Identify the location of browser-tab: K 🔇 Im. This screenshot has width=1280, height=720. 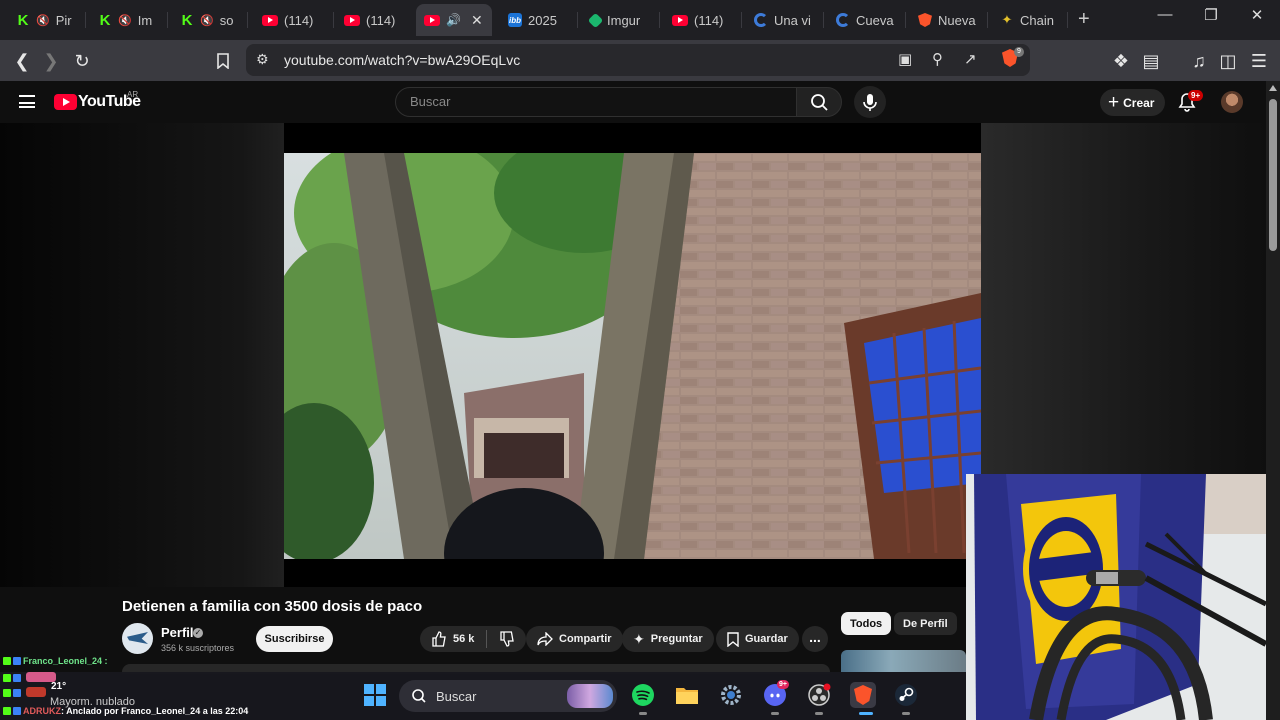
(129, 20).